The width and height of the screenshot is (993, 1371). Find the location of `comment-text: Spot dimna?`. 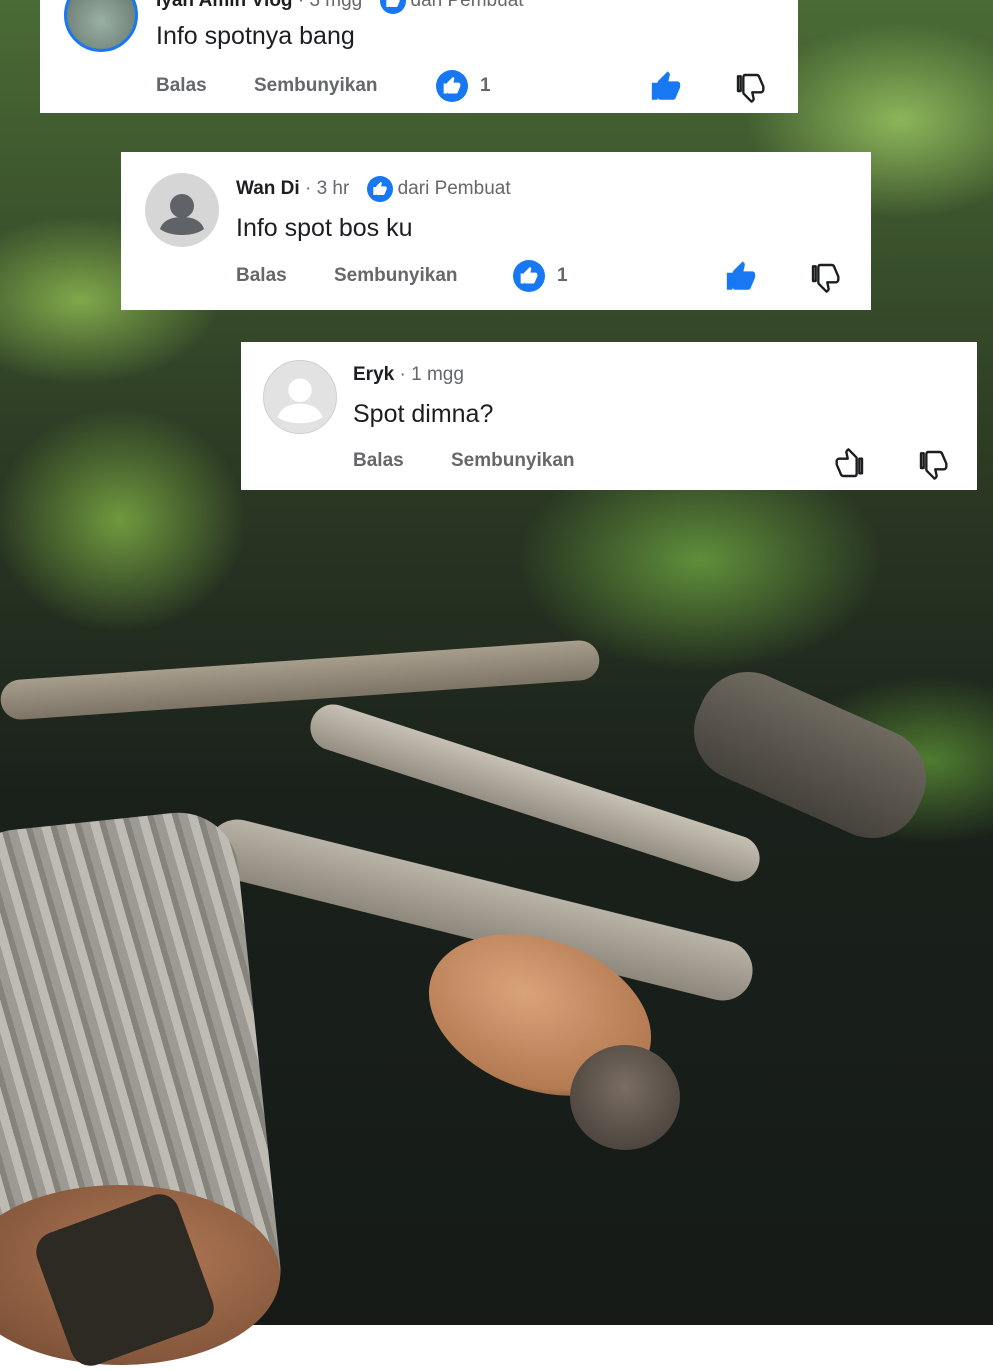

comment-text: Spot dimna? is located at coordinates (423, 414).